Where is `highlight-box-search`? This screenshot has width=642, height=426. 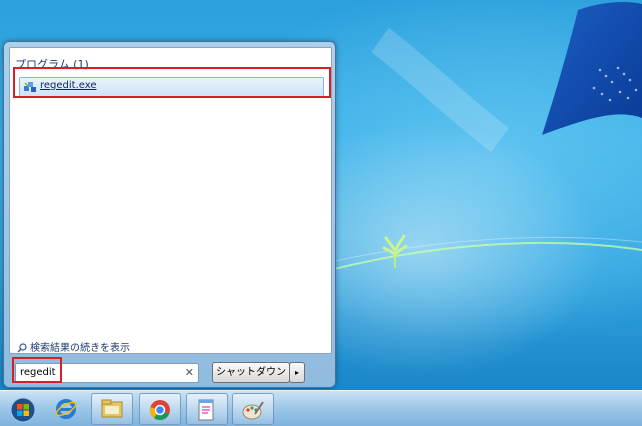
highlight-box-search is located at coordinates (37, 370).